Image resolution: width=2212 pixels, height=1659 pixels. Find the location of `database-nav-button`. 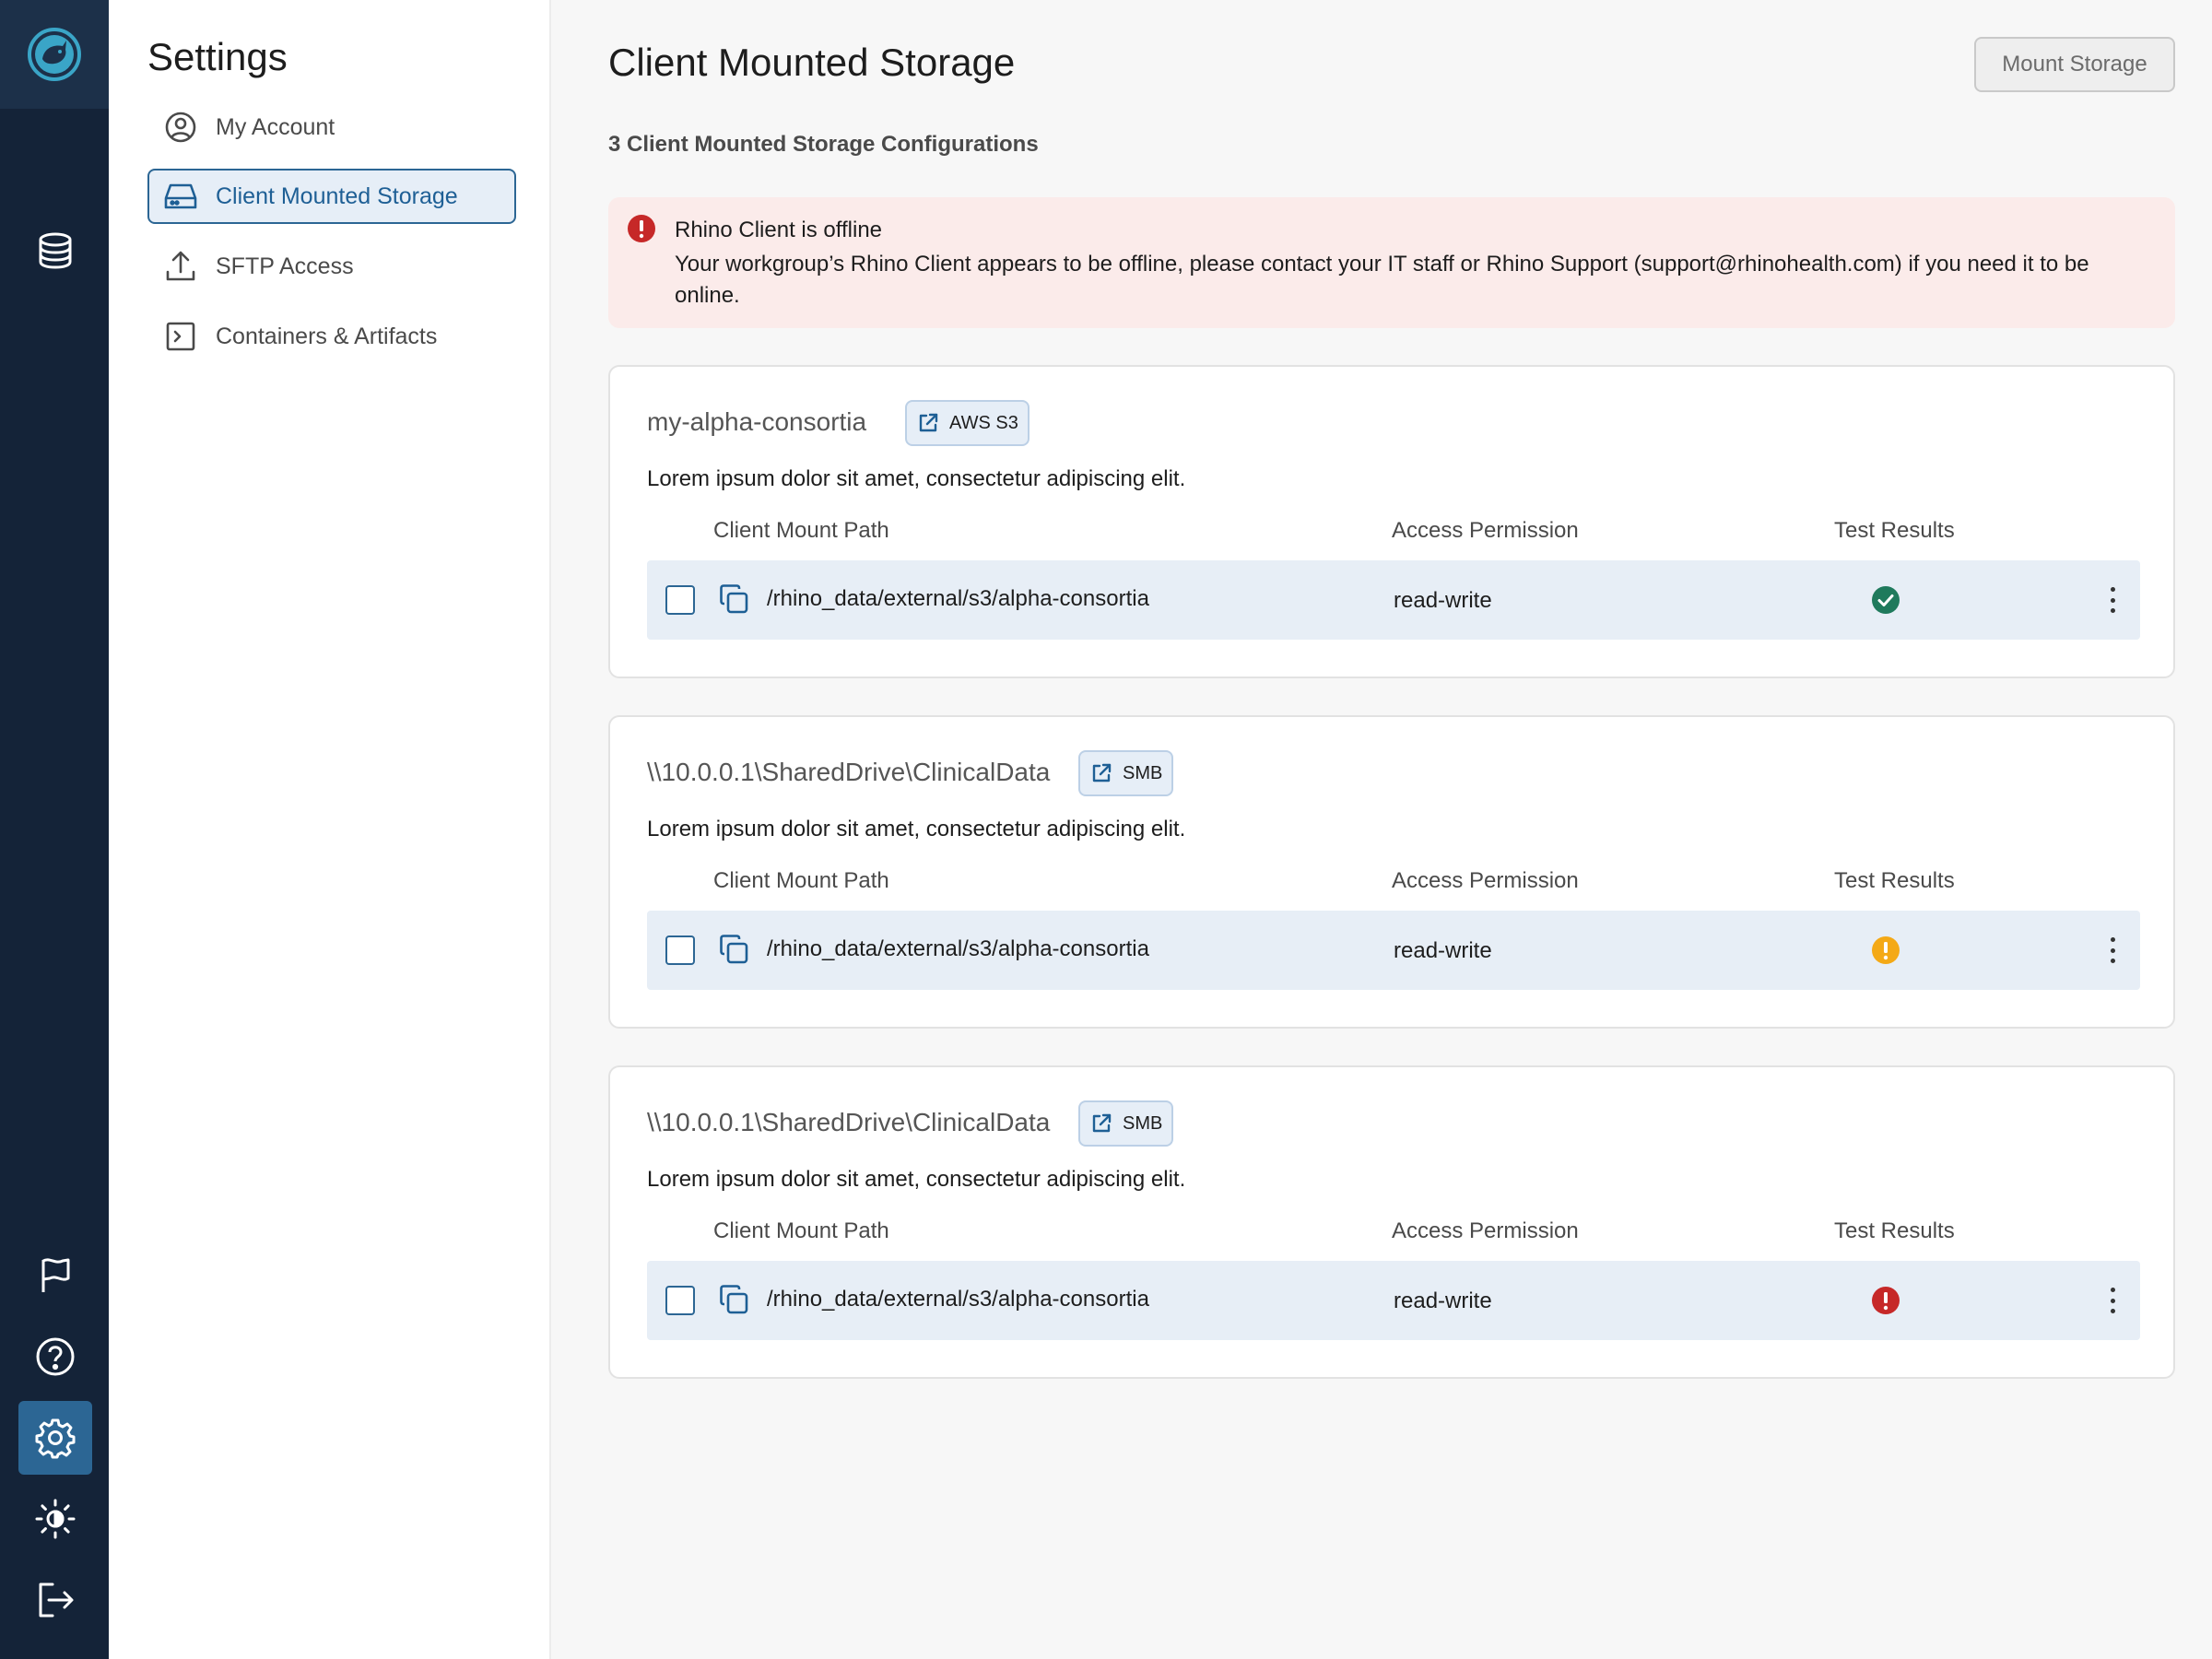

database-nav-button is located at coordinates (55, 251).